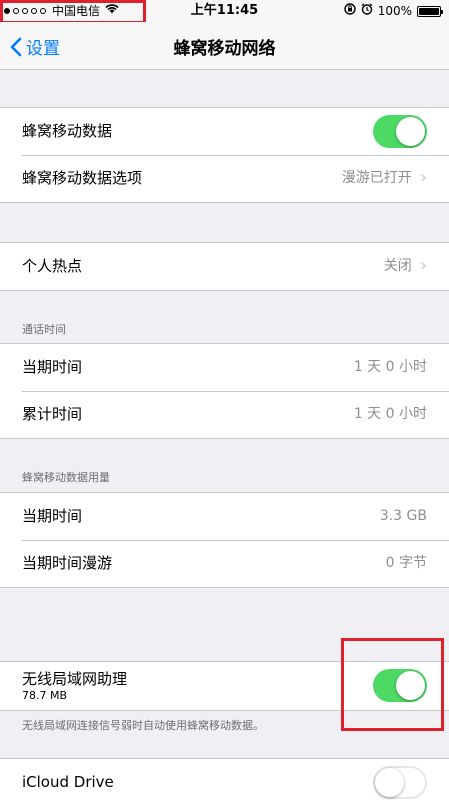  I want to click on data-usage-row: 当期时间 3.3 GB, so click(224, 516).